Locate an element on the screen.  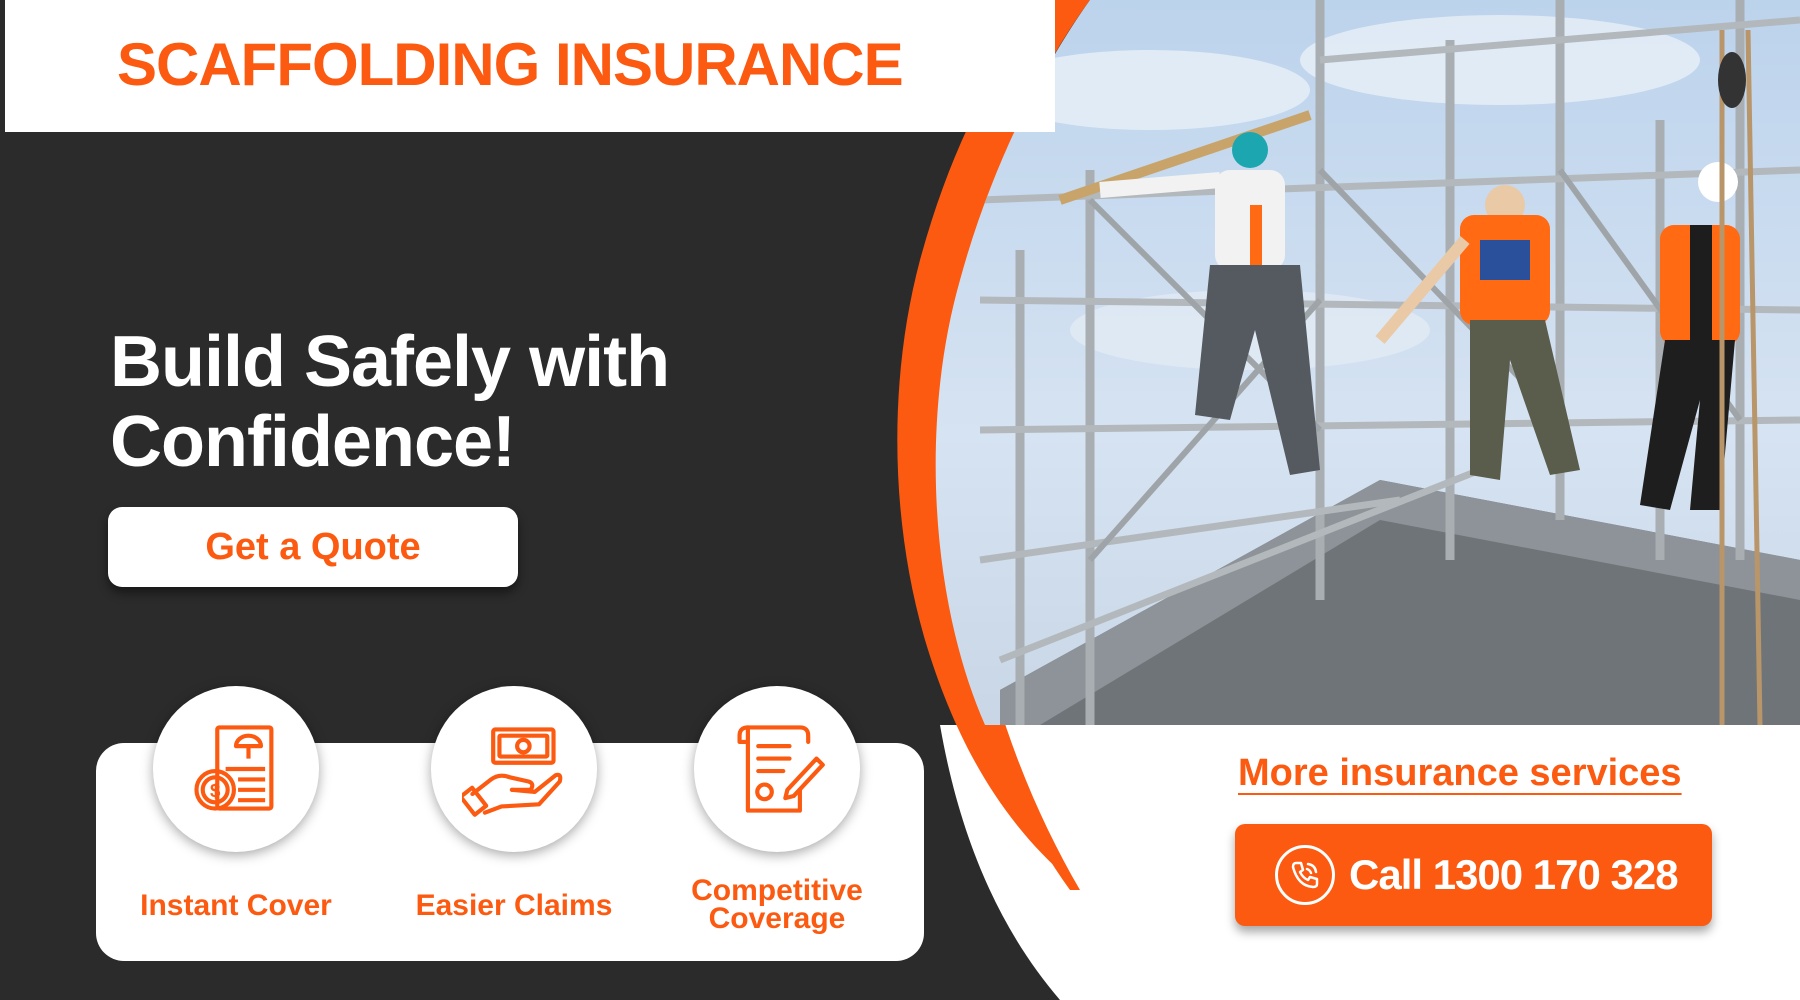
feature-easier-claims: Easier Claims is located at coordinates (514, 803).